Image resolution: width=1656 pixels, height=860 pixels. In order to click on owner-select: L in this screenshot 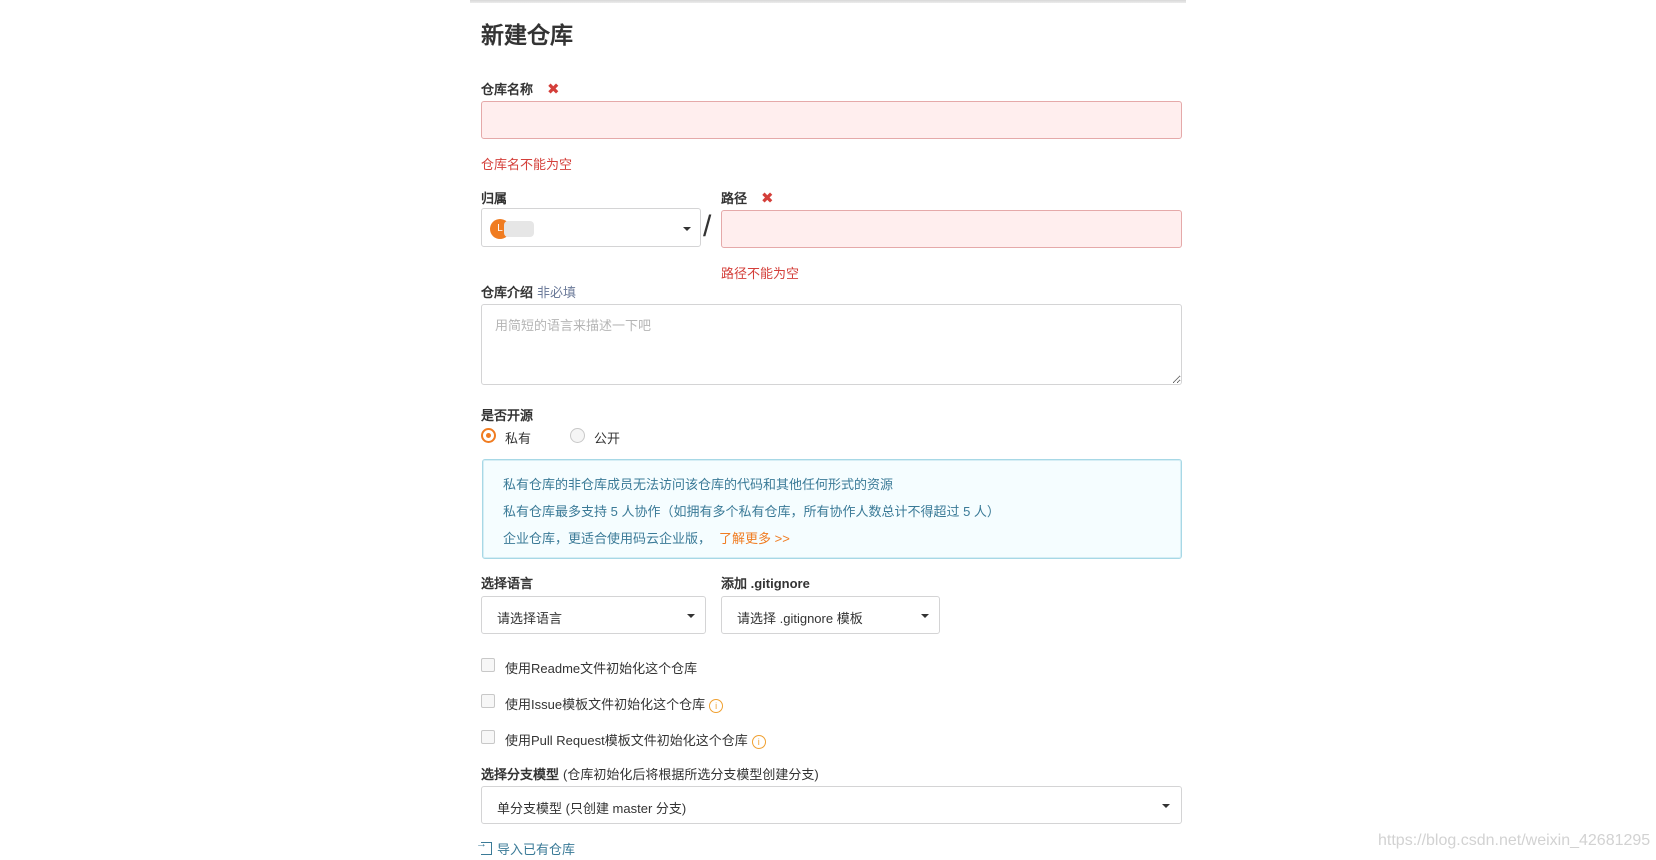, I will do `click(591, 227)`.